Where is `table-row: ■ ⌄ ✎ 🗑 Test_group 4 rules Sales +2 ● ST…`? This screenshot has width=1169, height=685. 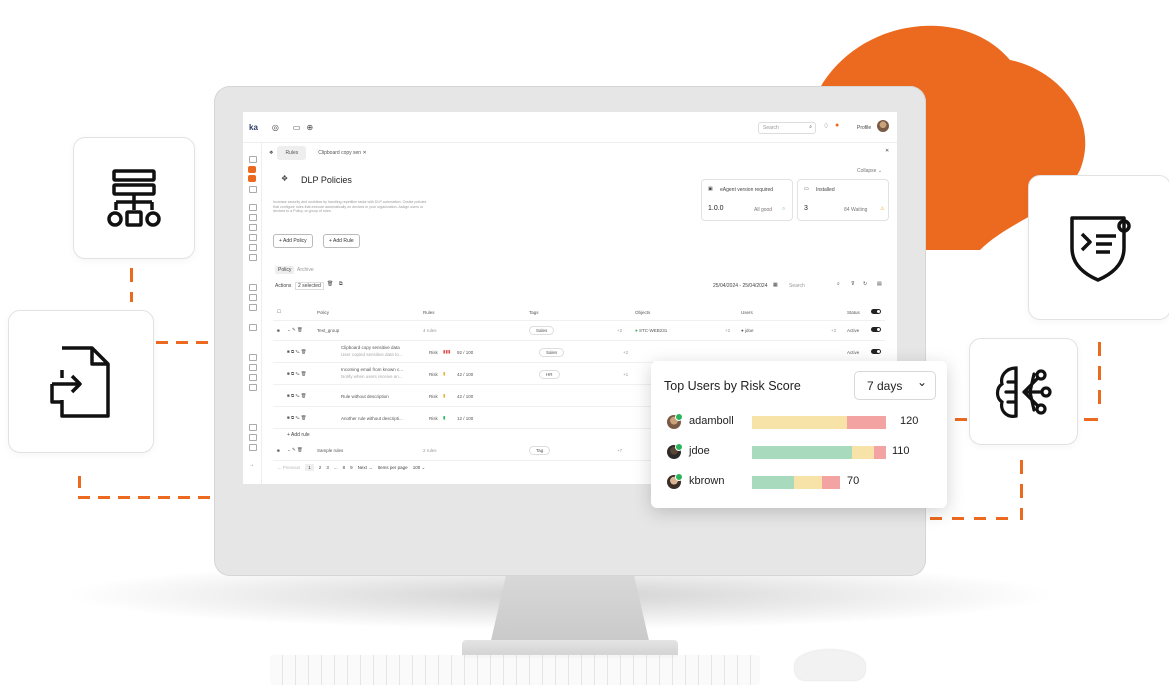 table-row: ■ ⌄ ✎ 🗑 Test_group 4 rules Sales +2 ● ST… is located at coordinates (579, 330).